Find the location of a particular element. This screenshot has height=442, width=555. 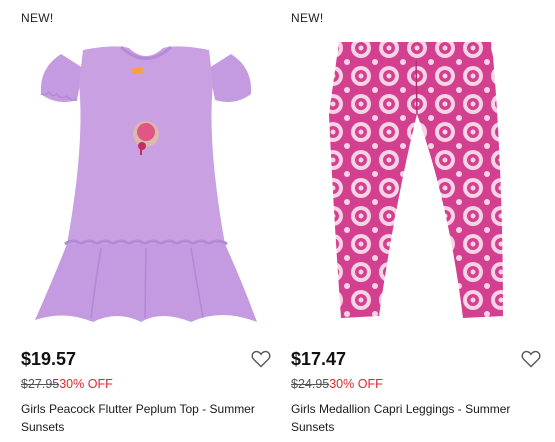

product-price: $17.47 is located at coordinates (319, 359).